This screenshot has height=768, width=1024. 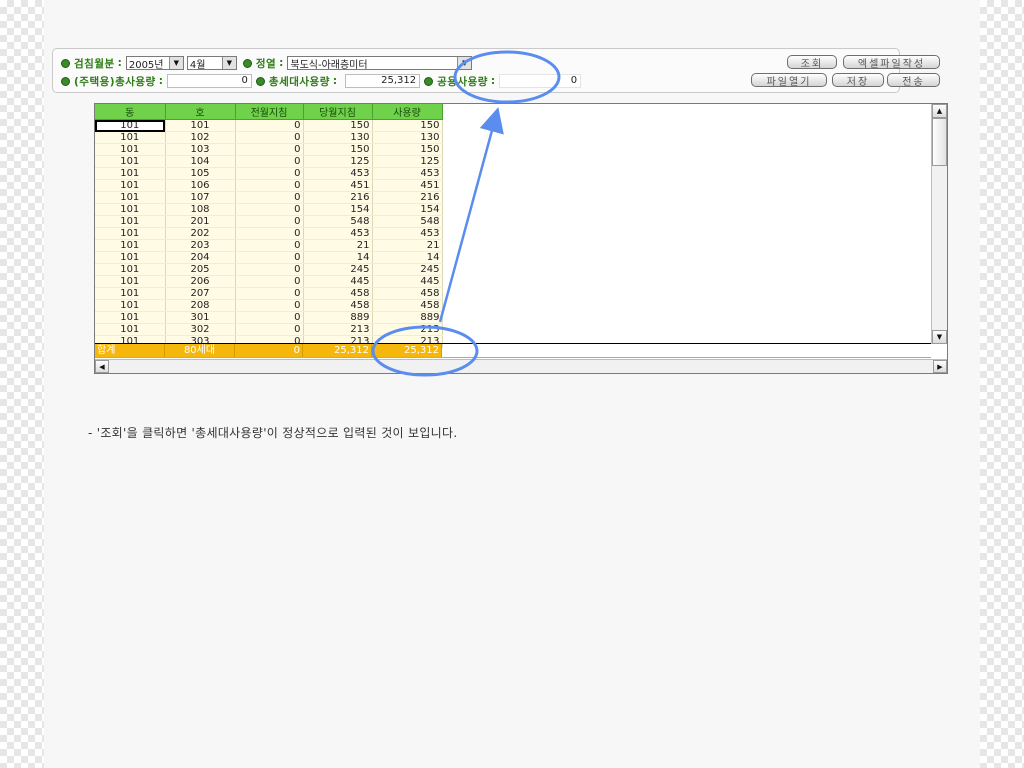 What do you see at coordinates (269, 305) in the screenshot?
I see `table-row: 101 208 0 458 458` at bounding box center [269, 305].